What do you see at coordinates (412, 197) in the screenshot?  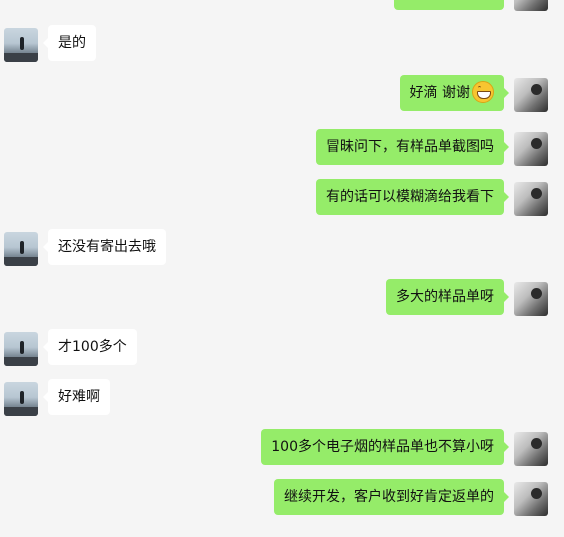 I see `message-bubble: 有的话可以模糊滴给我看下` at bounding box center [412, 197].